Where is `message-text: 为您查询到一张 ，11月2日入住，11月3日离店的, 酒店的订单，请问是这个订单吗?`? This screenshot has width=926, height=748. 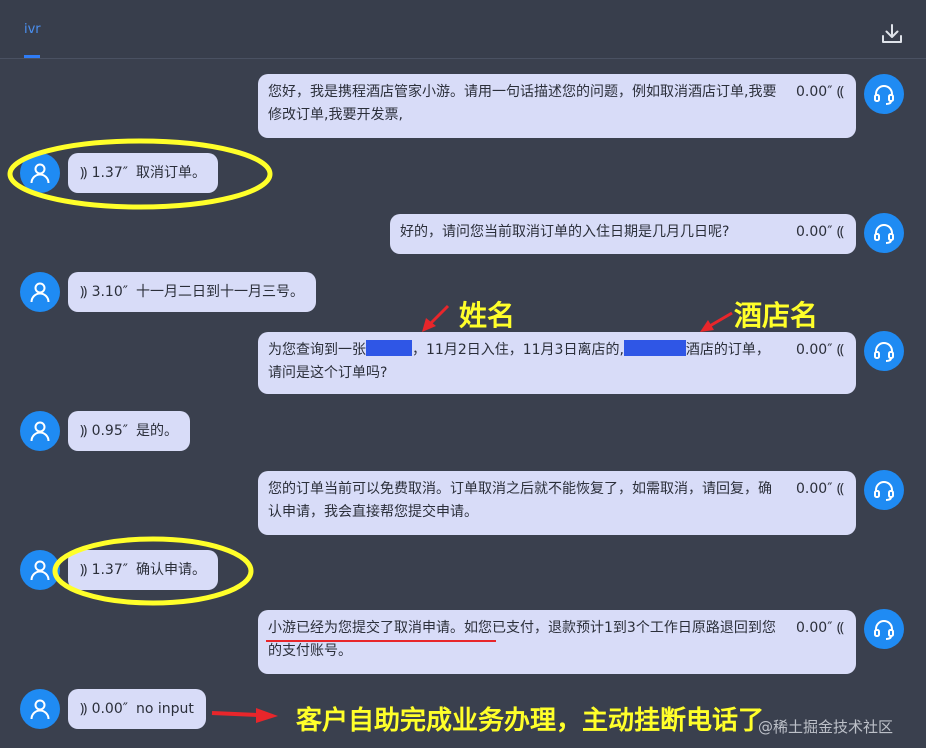 message-text: 为您查询到一张 ，11月2日入住，11月3日离店的, 酒店的订单，请问是这个订单吗? is located at coordinates (519, 360).